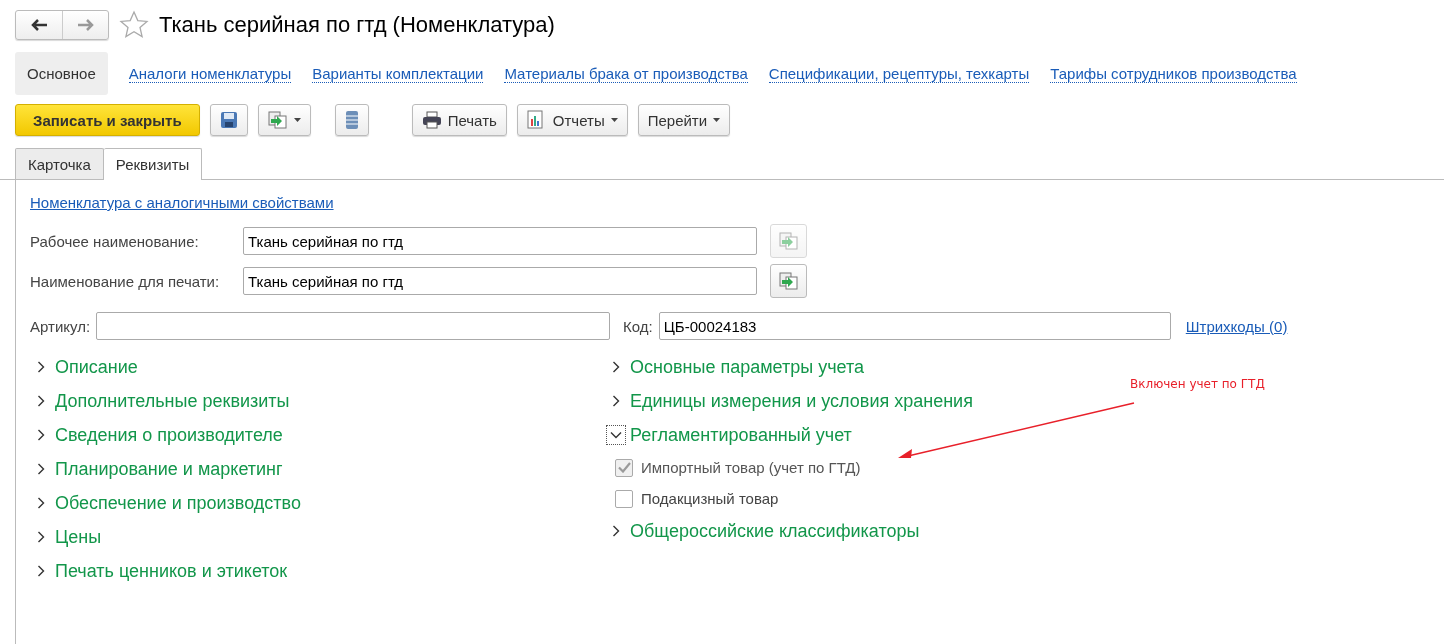  Describe the element at coordinates (85, 25) in the screenshot. I see `arrow-right-icon` at that location.